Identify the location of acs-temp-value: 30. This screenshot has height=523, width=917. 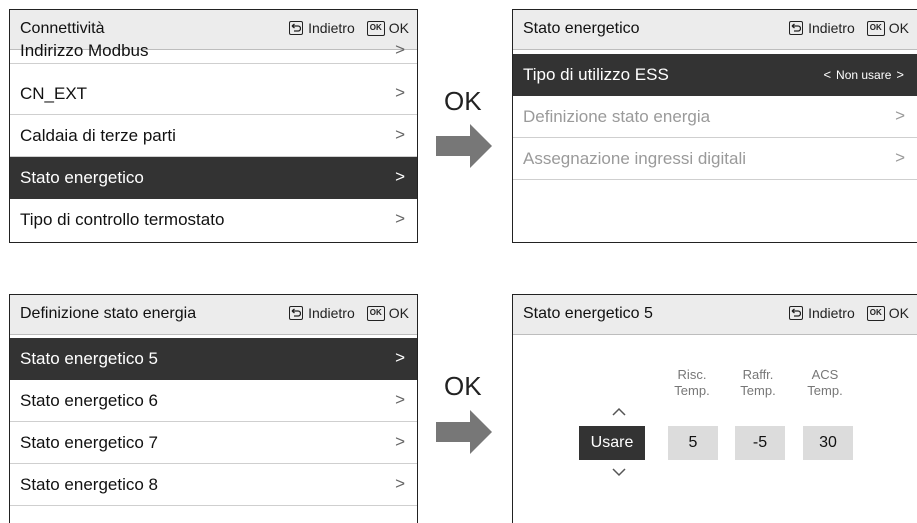
(828, 443).